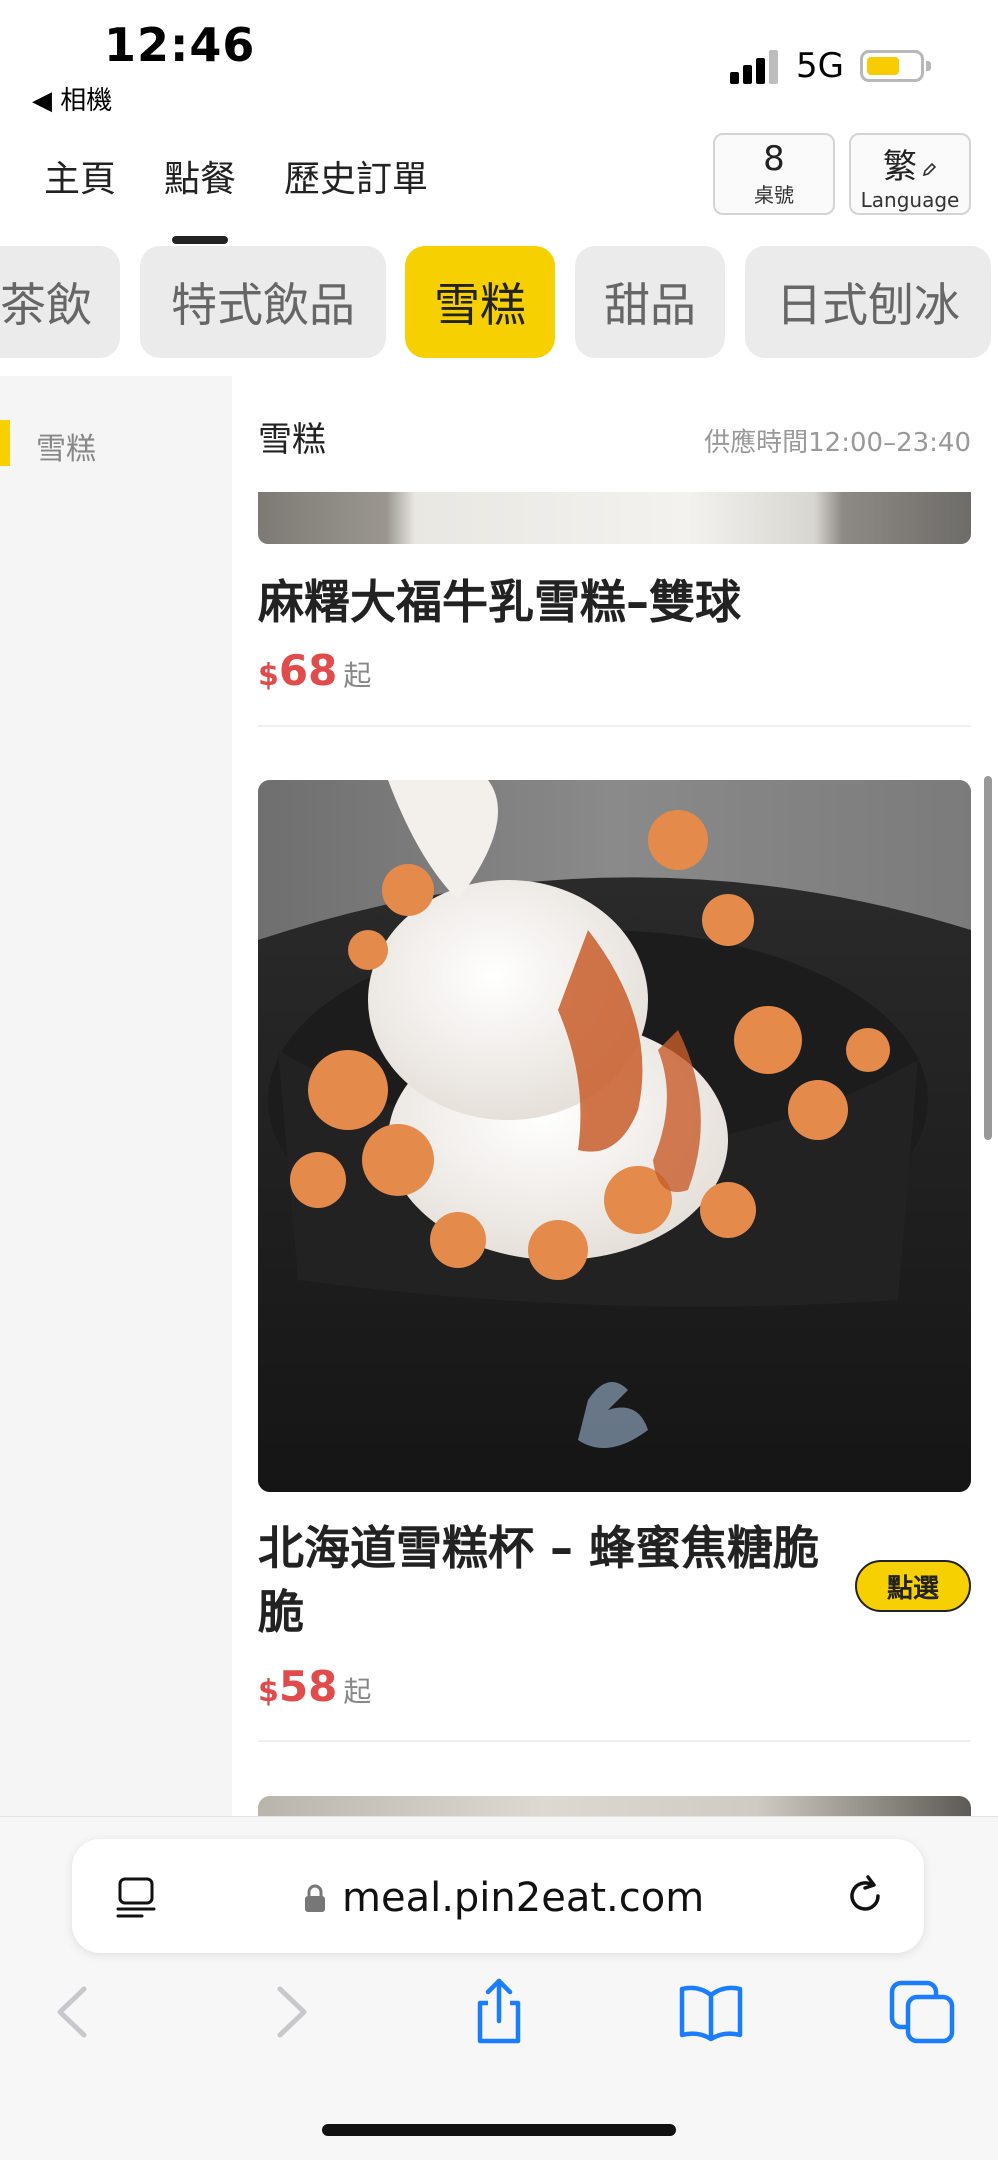 This screenshot has width=998, height=2160. I want to click on category-bar: 茶飲 特式飲品 雪糕 甜品 日式刨冰, so click(499, 302).